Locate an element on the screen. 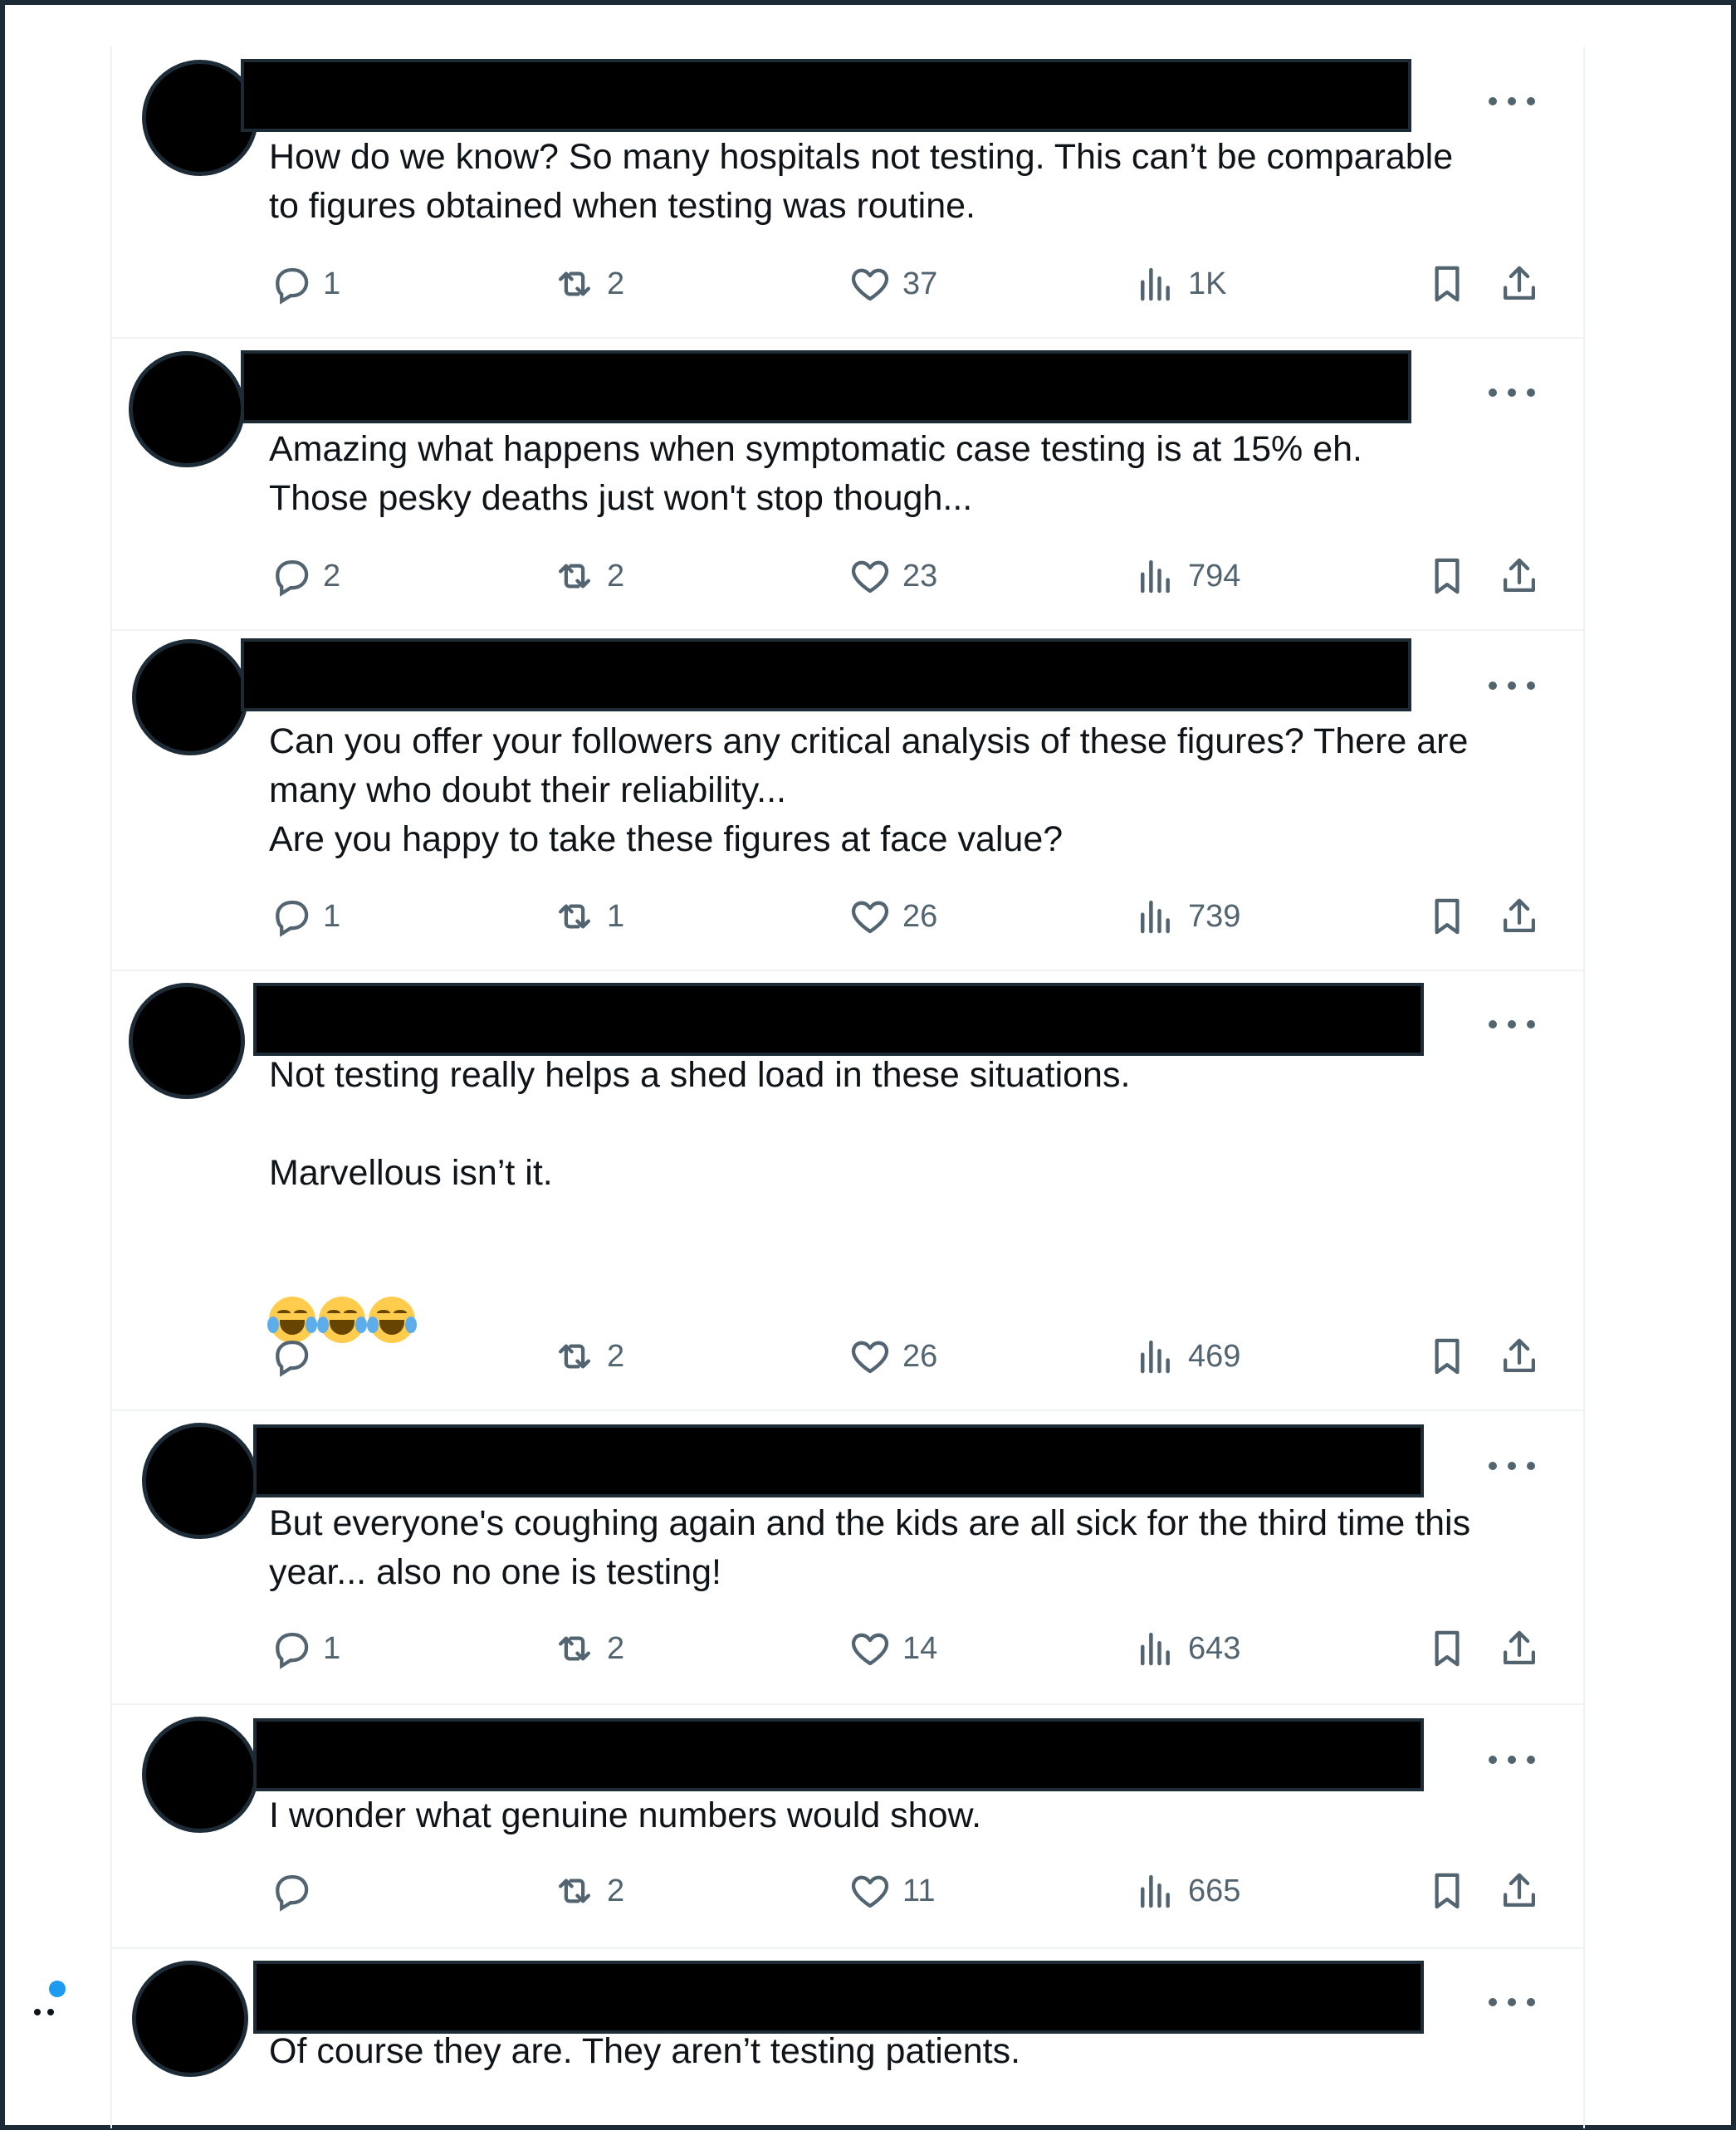 The width and height of the screenshot is (1736, 2130). like-button: 37 is located at coordinates (892, 284).